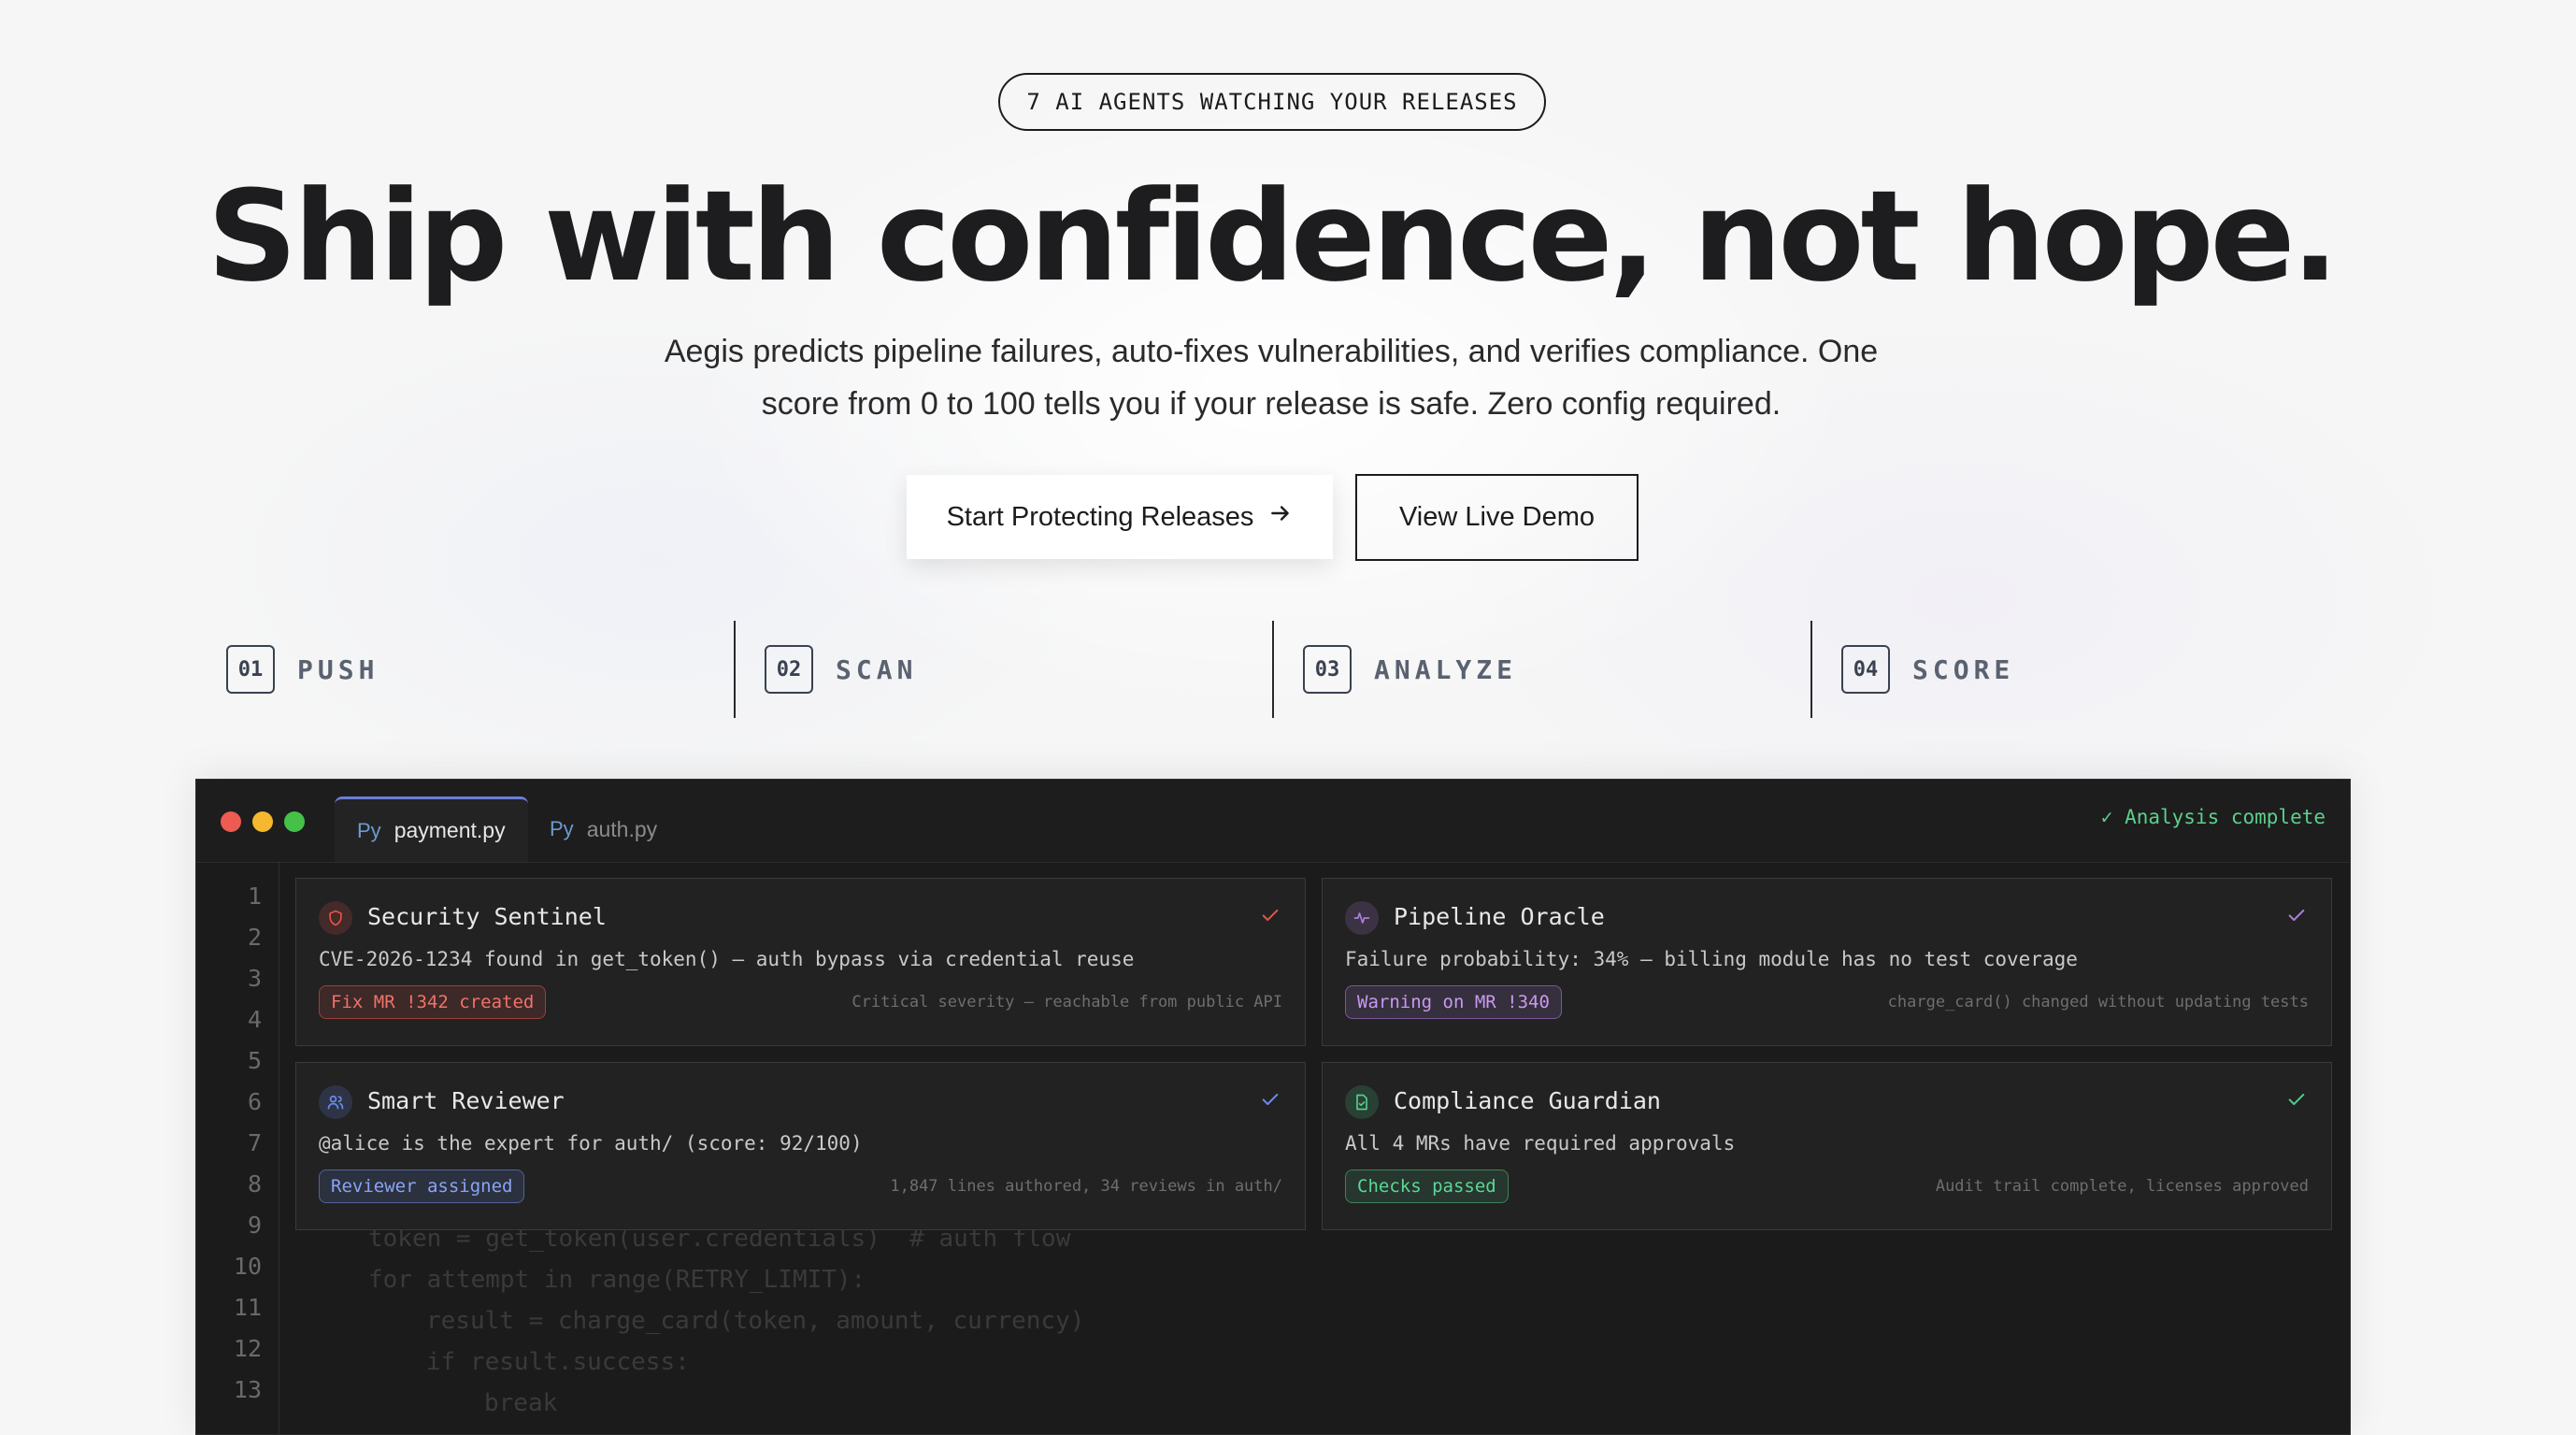 The image size is (2576, 1435). What do you see at coordinates (1446, 669) in the screenshot?
I see `step-label: ANALYZE` at bounding box center [1446, 669].